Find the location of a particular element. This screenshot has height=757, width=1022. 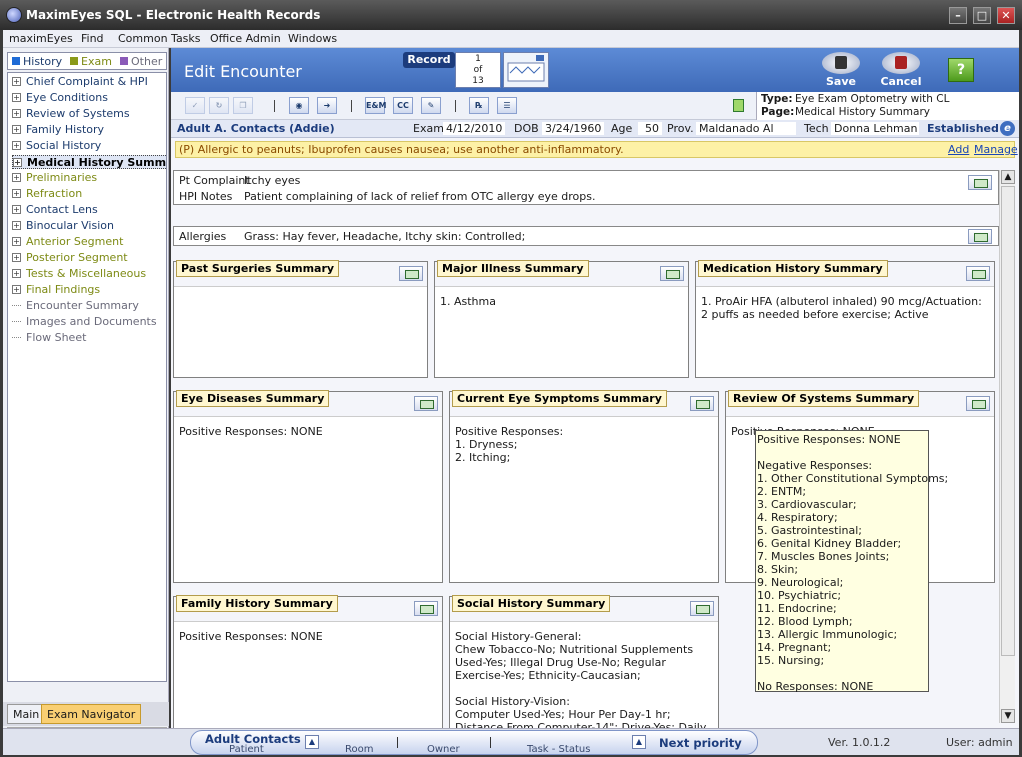

pt-complaint-value: Itchy eyes is located at coordinates (272, 180).